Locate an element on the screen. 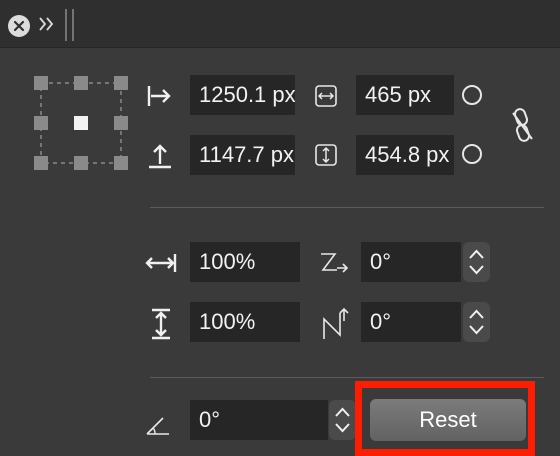 The height and width of the screenshot is (456, 560). shear-vertical-field: 0° is located at coordinates (411, 322).